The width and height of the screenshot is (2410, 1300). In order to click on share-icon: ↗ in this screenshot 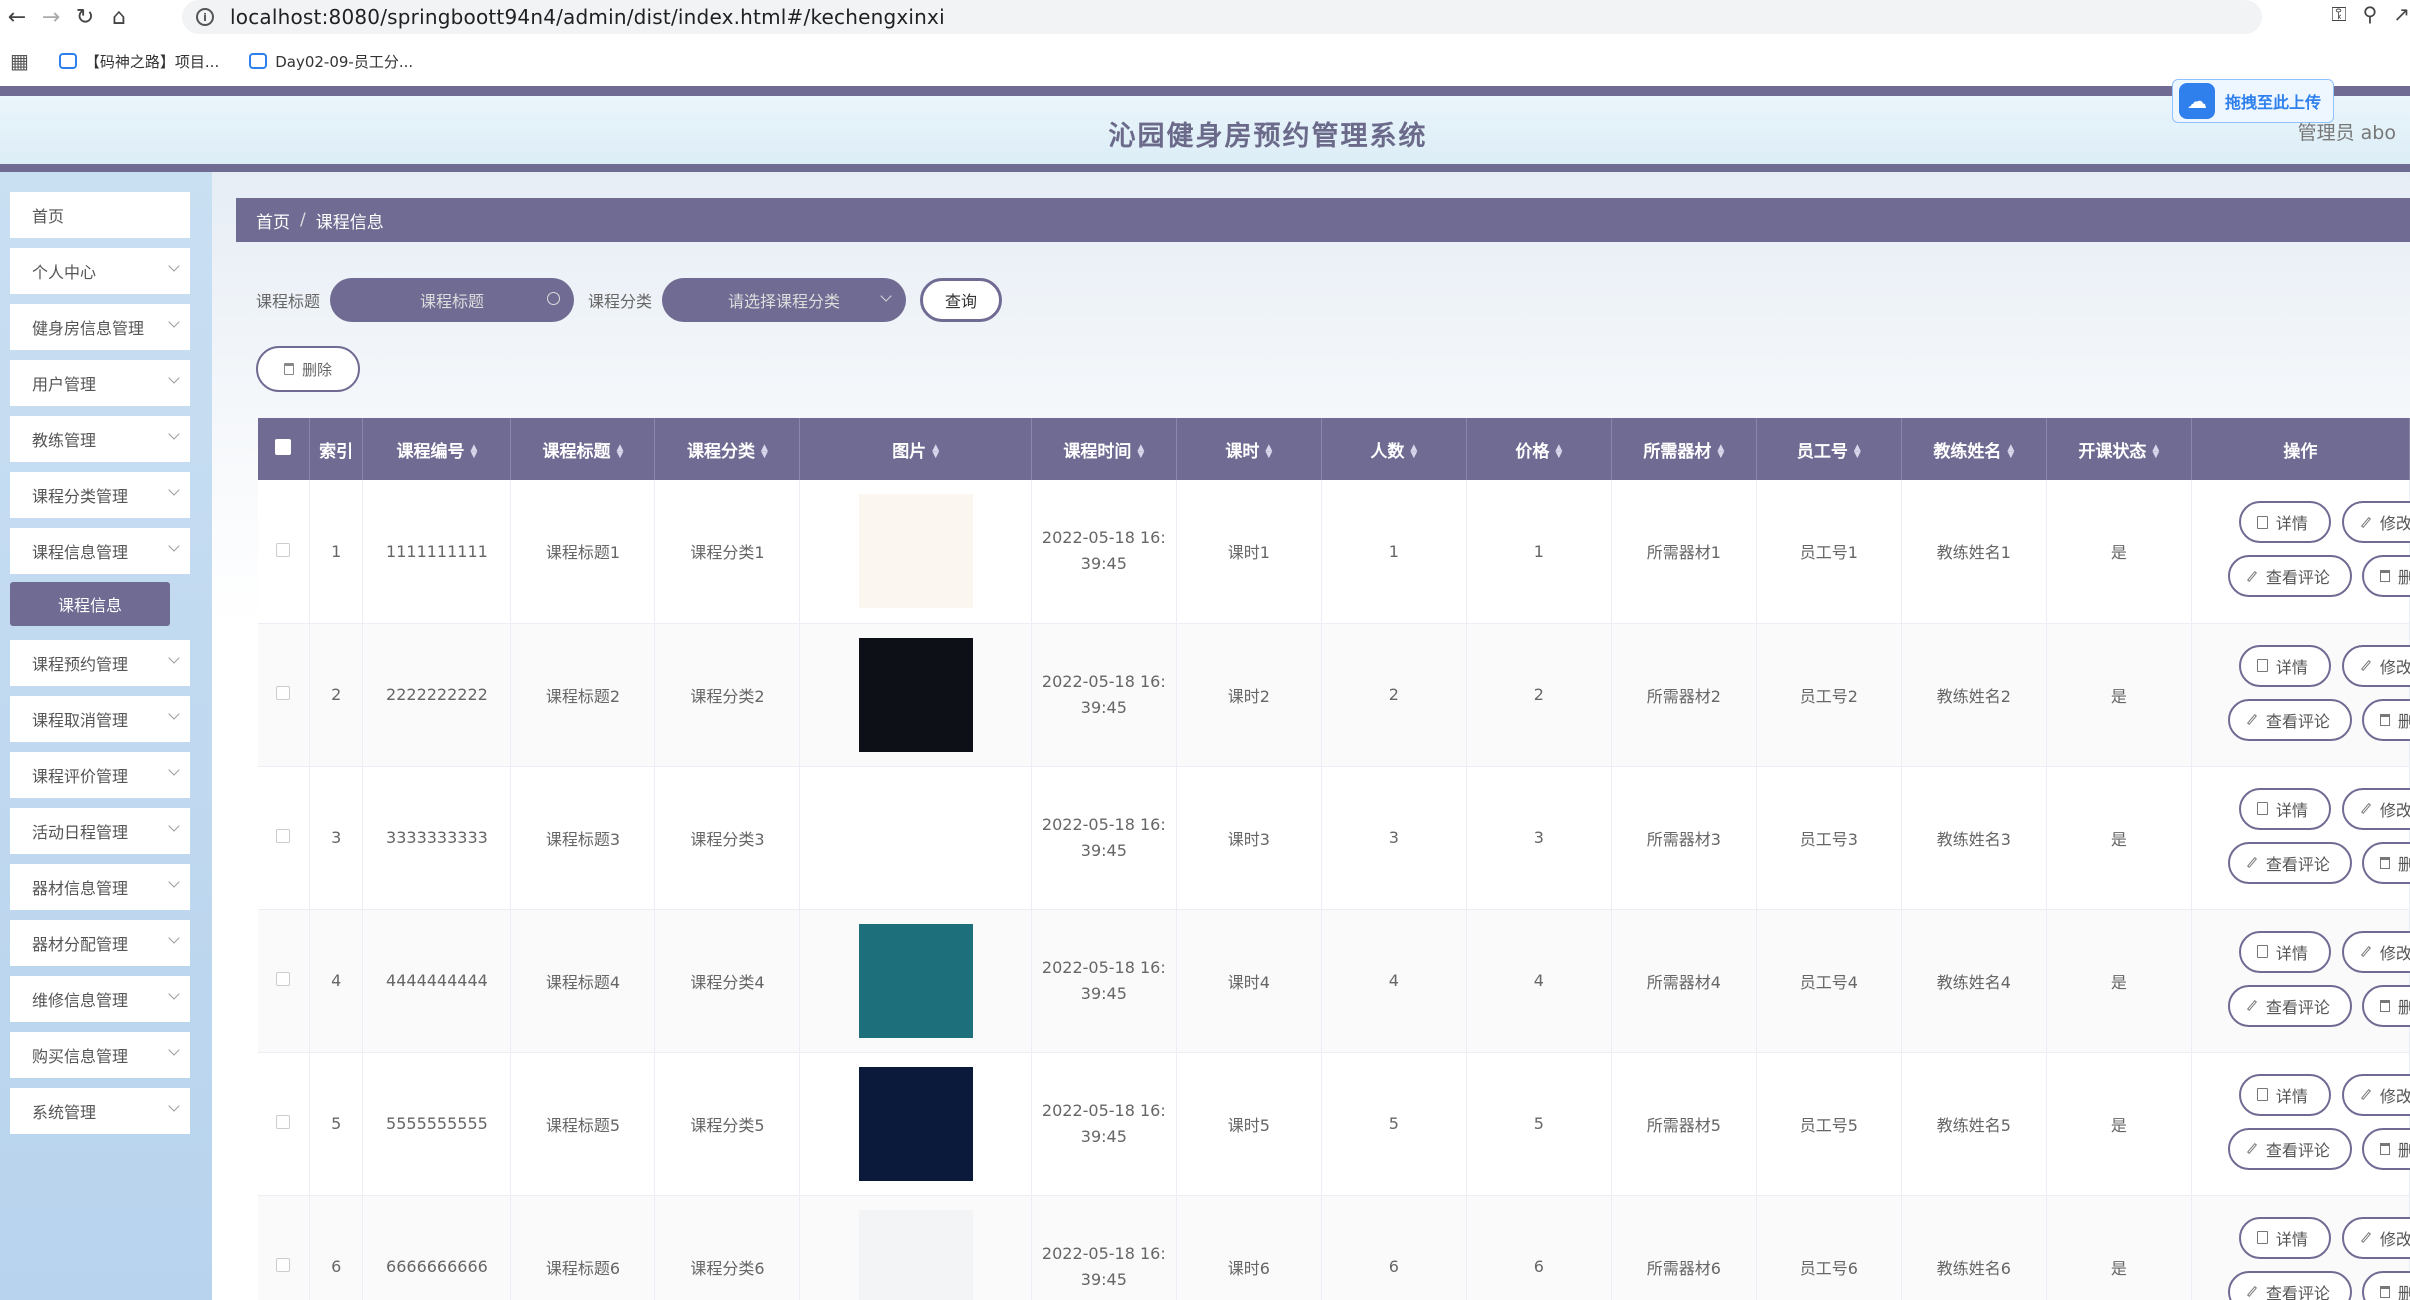, I will do `click(2401, 14)`.